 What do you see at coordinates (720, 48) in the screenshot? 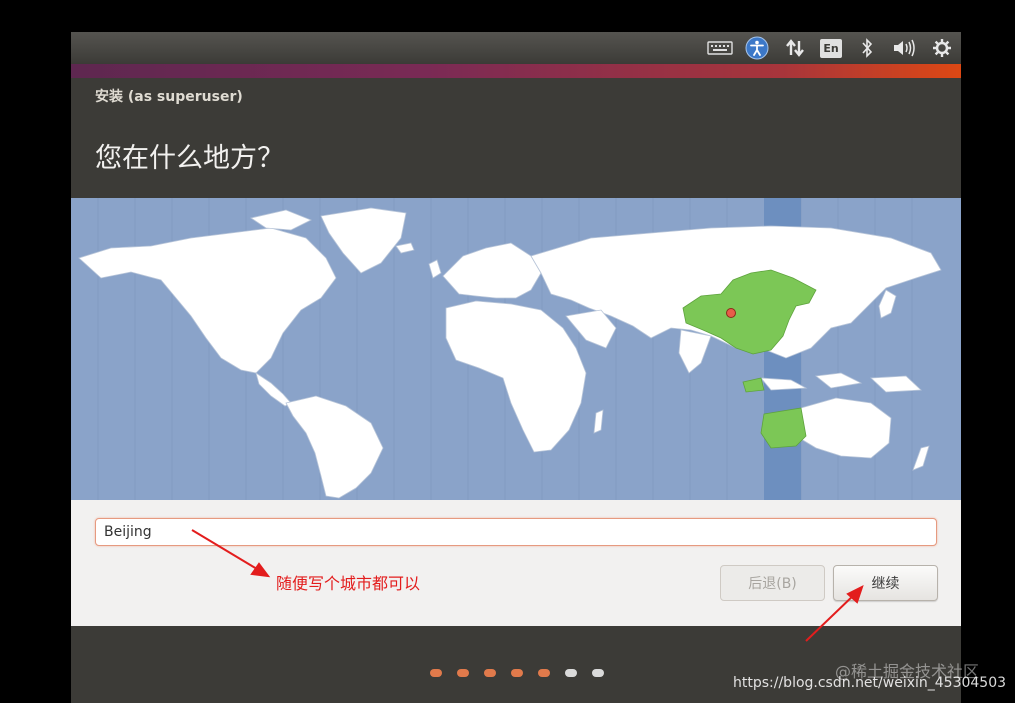
I see `keyboard-icon` at bounding box center [720, 48].